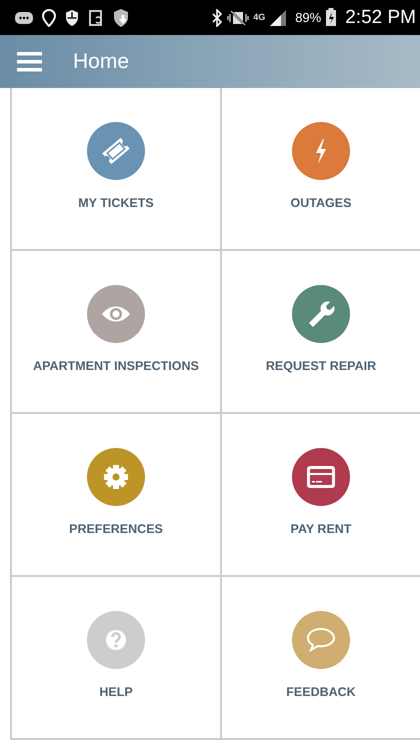  I want to click on credit-card-icon, so click(321, 477).